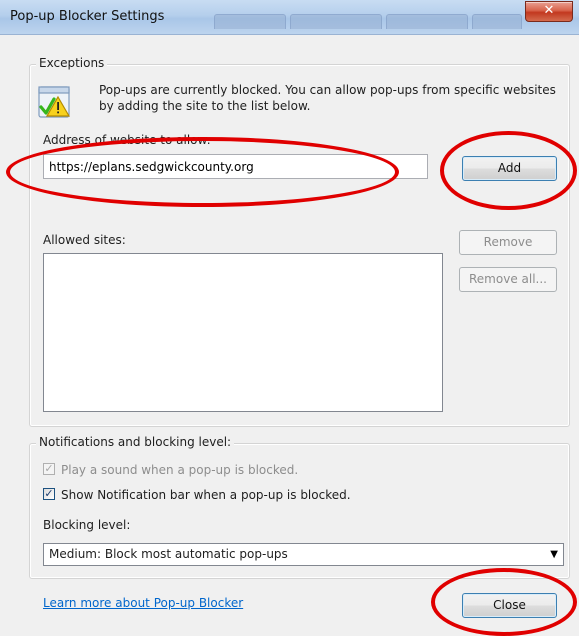 The width and height of the screenshot is (579, 636). Describe the element at coordinates (135, 442) in the screenshot. I see `notifications-group-label: Notifications and blocking level:` at that location.